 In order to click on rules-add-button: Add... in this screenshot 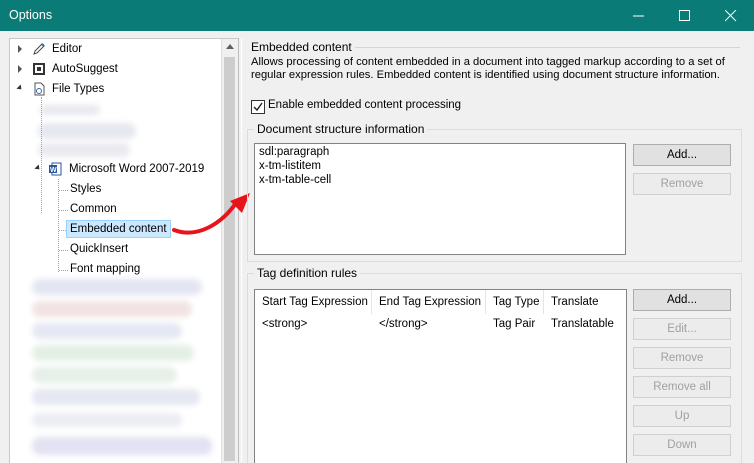, I will do `click(682, 300)`.